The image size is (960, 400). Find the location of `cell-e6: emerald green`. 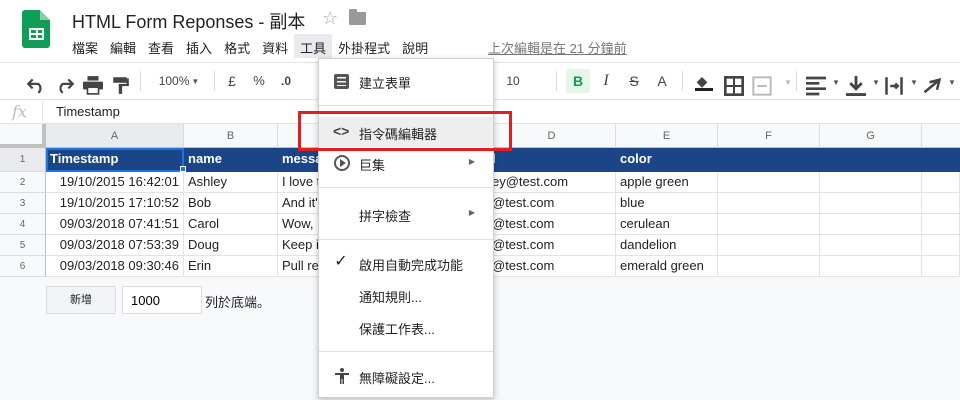

cell-e6: emerald green is located at coordinates (667, 266).